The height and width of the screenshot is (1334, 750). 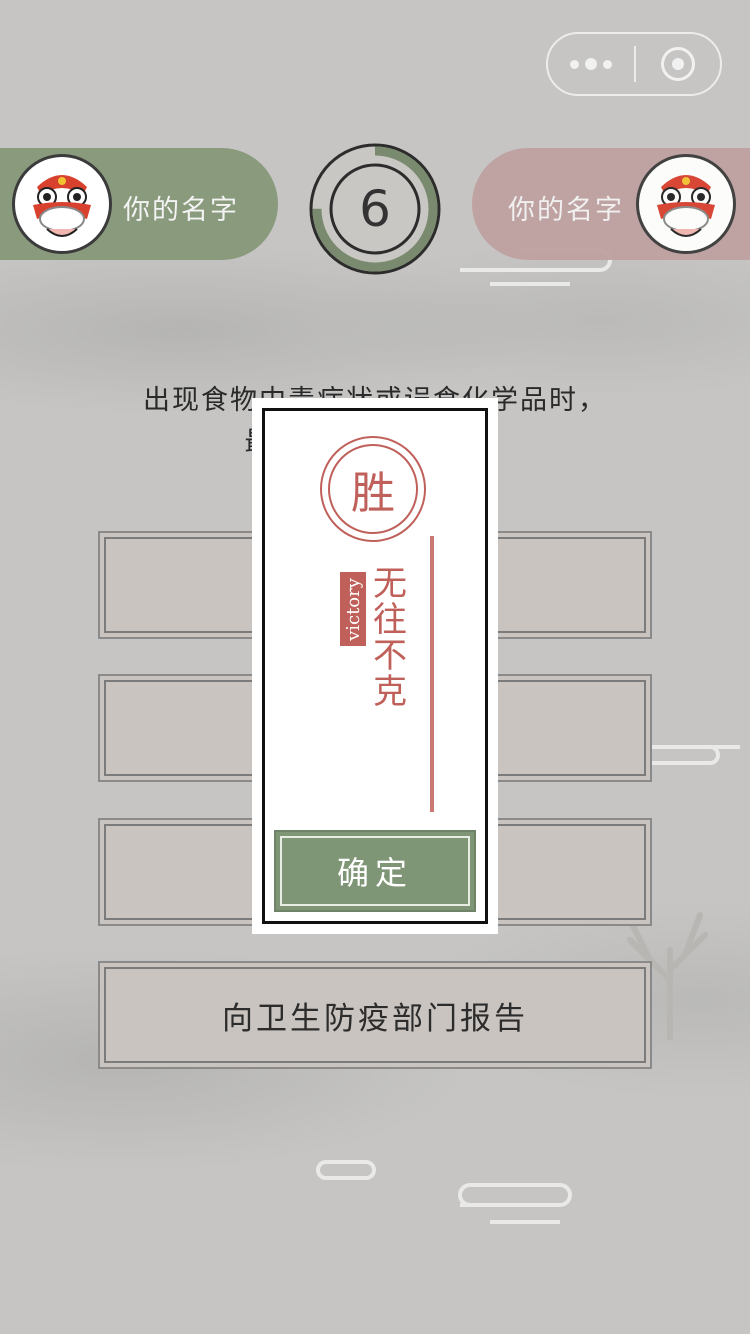 I want to click on victory-modal: 胜 victory 无 往 不 克 确定, so click(x=375, y=666).